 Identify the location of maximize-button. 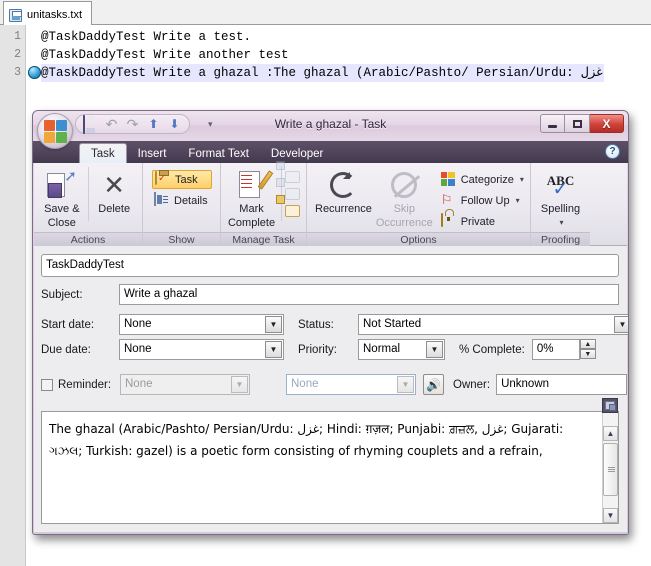
(577, 123).